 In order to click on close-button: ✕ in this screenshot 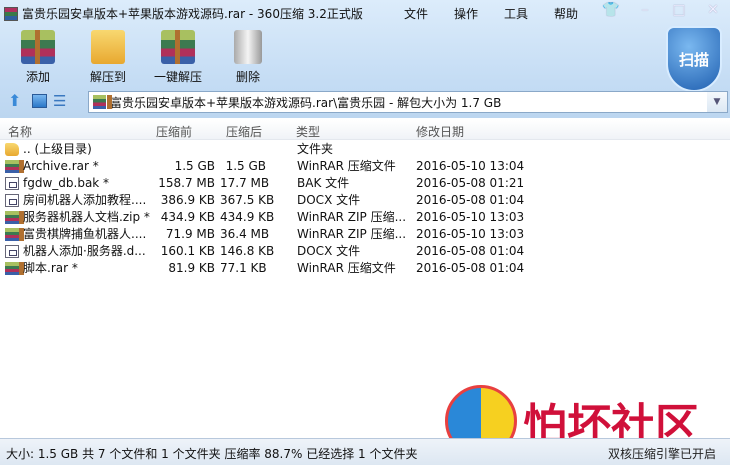, I will do `click(713, 10)`.